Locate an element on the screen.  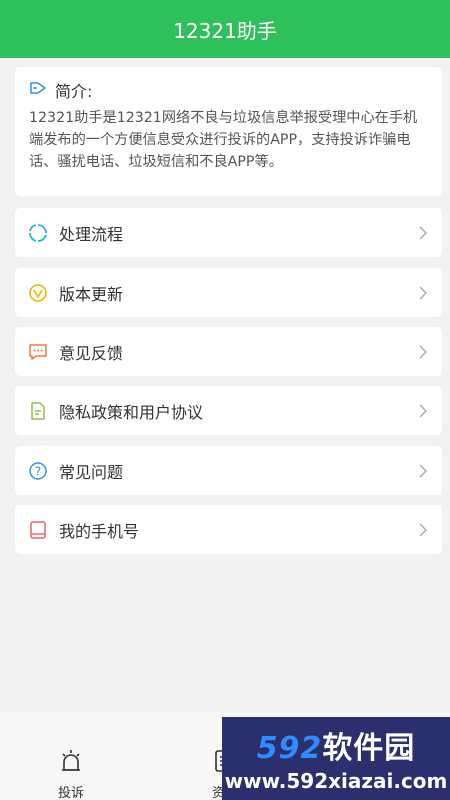
intro-header: 简介: is located at coordinates (228, 90).